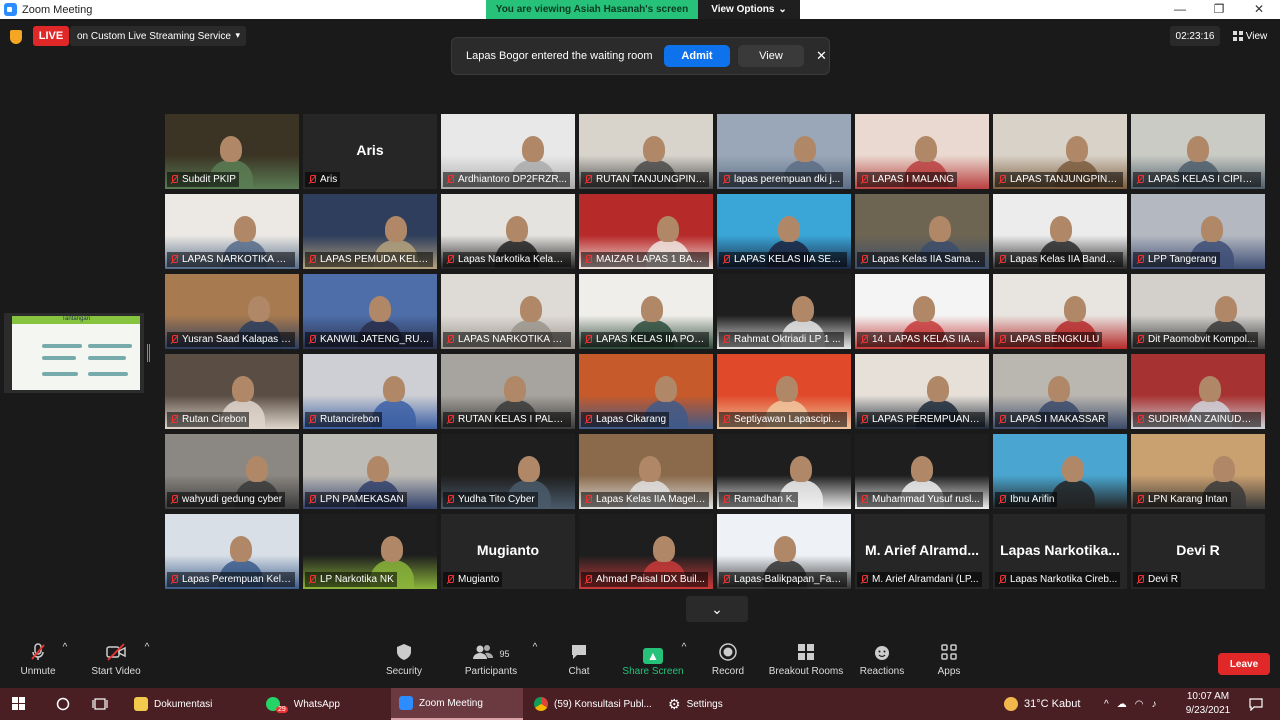 The width and height of the screenshot is (1280, 720). Describe the element at coordinates (508, 551) in the screenshot. I see `participant-tile: Mugianto Mugianto` at that location.